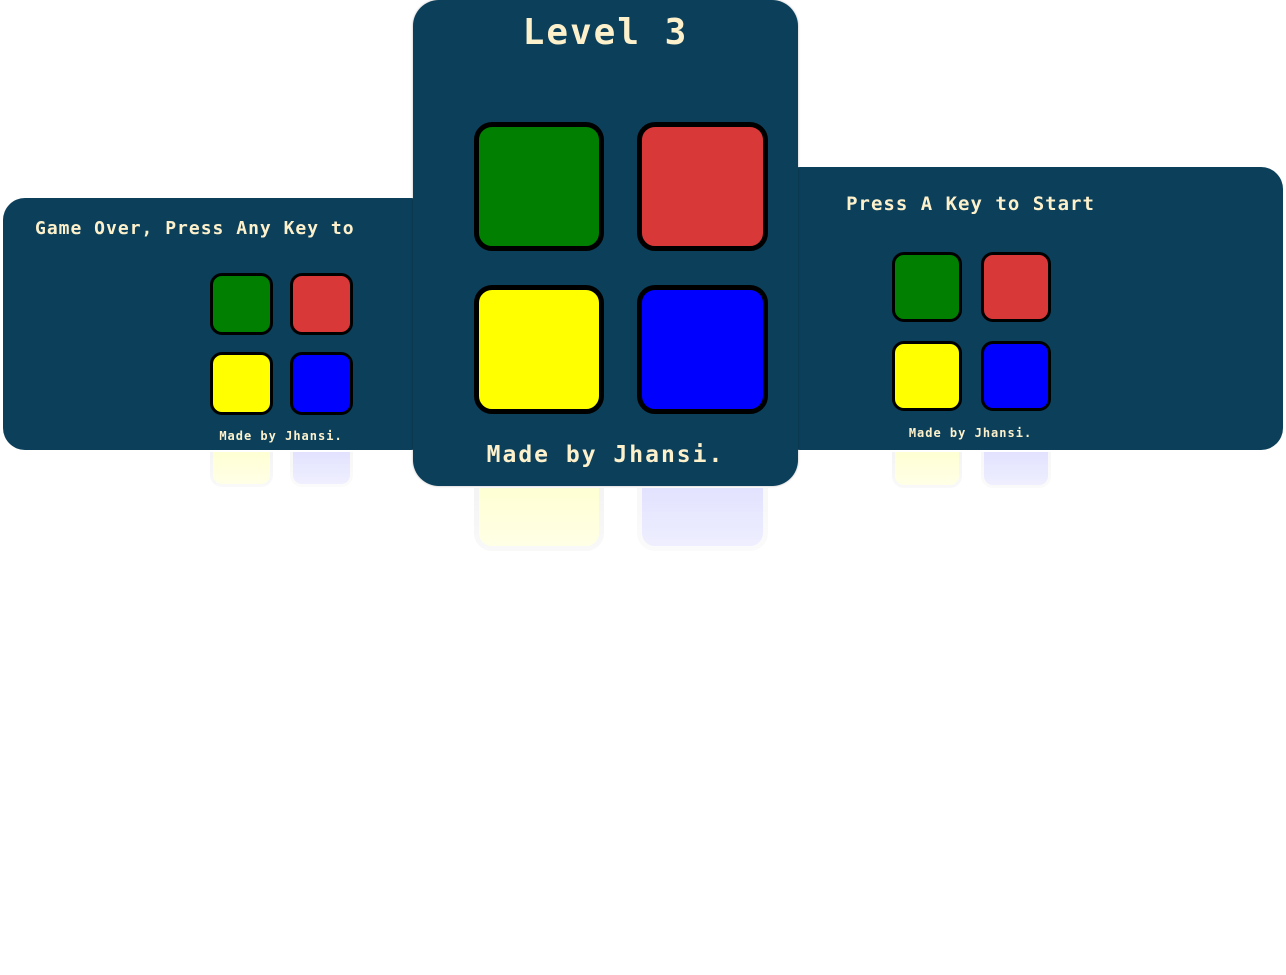 The height and width of the screenshot is (975, 1286). What do you see at coordinates (1030, 489) in the screenshot?
I see `right-card-reflection` at bounding box center [1030, 489].